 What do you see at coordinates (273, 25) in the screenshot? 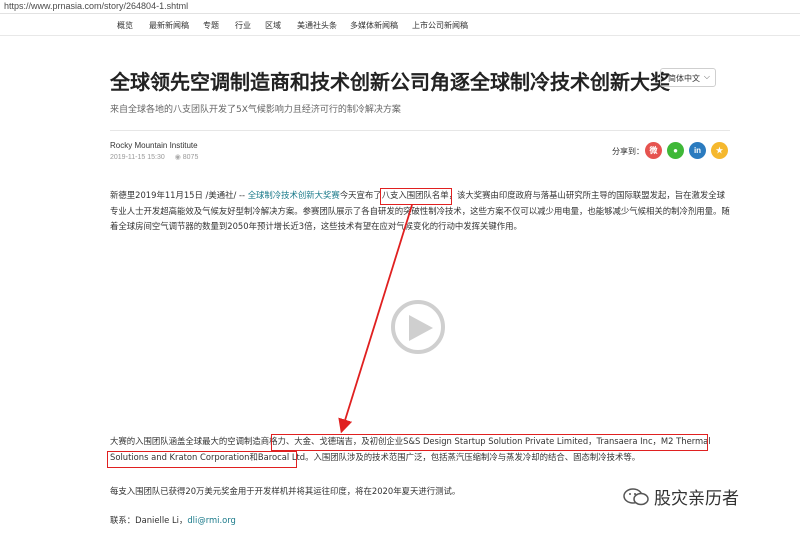
I see `nav-item-region: 区域` at bounding box center [273, 25].